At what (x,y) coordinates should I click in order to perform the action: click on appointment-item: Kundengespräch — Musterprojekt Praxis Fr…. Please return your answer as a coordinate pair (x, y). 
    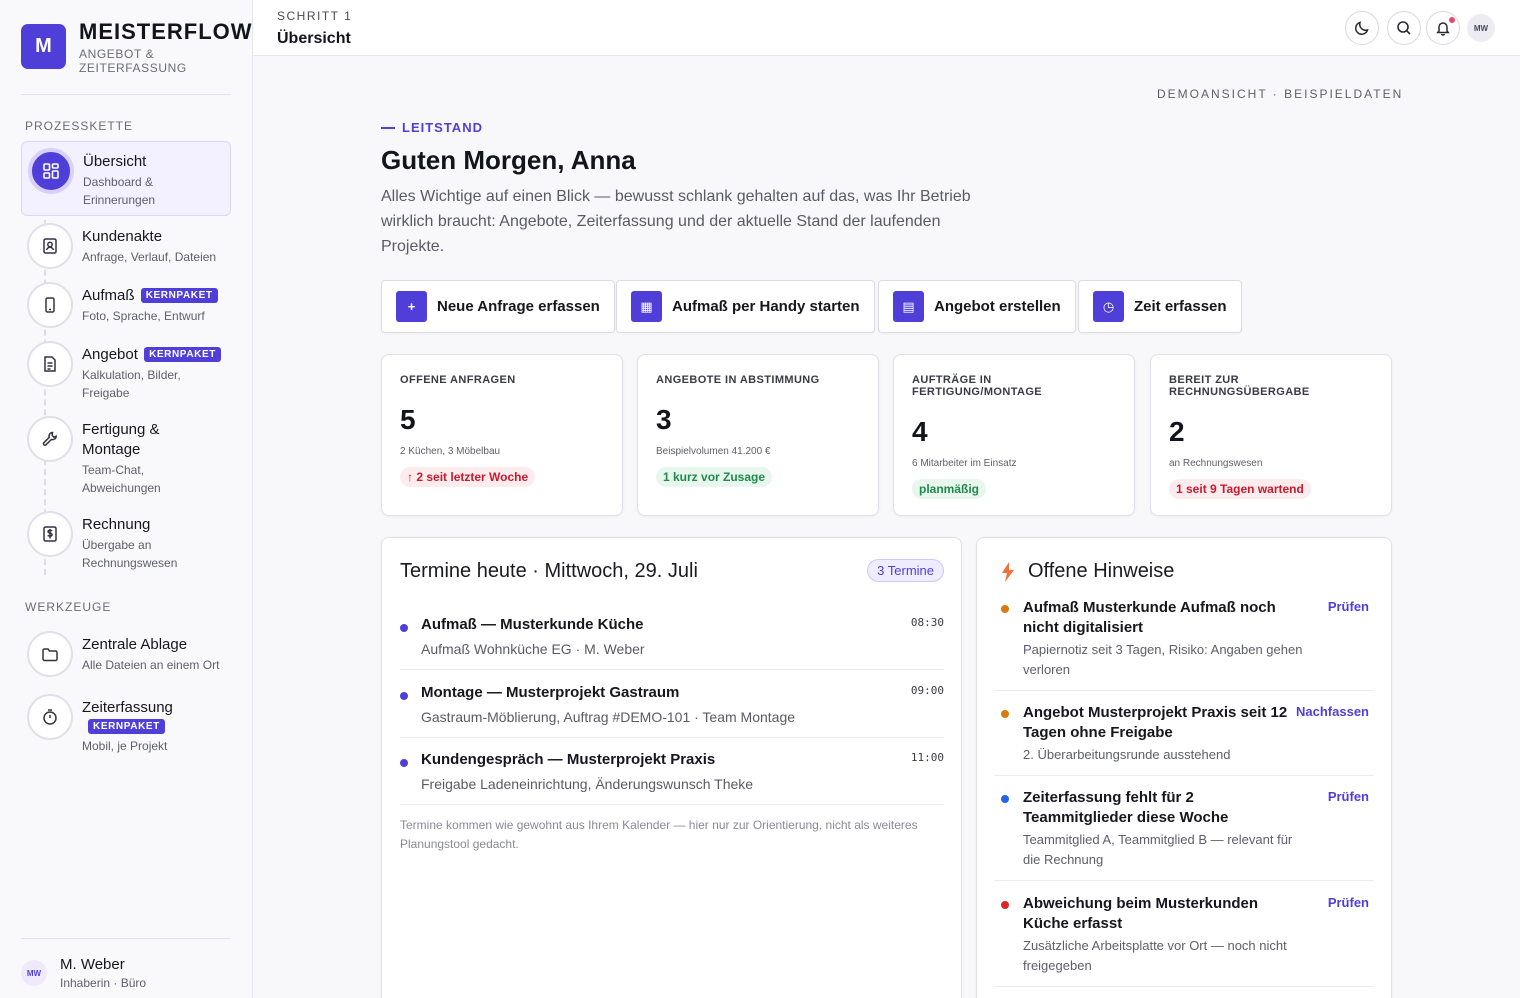
    Looking at the image, I should click on (672, 778).